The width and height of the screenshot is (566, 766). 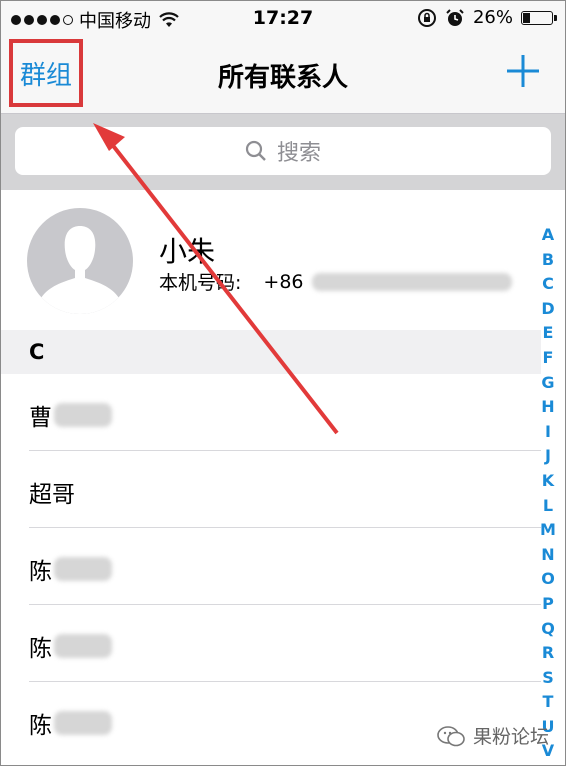 What do you see at coordinates (426, 17) in the screenshot?
I see `orientation-lock-icon` at bounding box center [426, 17].